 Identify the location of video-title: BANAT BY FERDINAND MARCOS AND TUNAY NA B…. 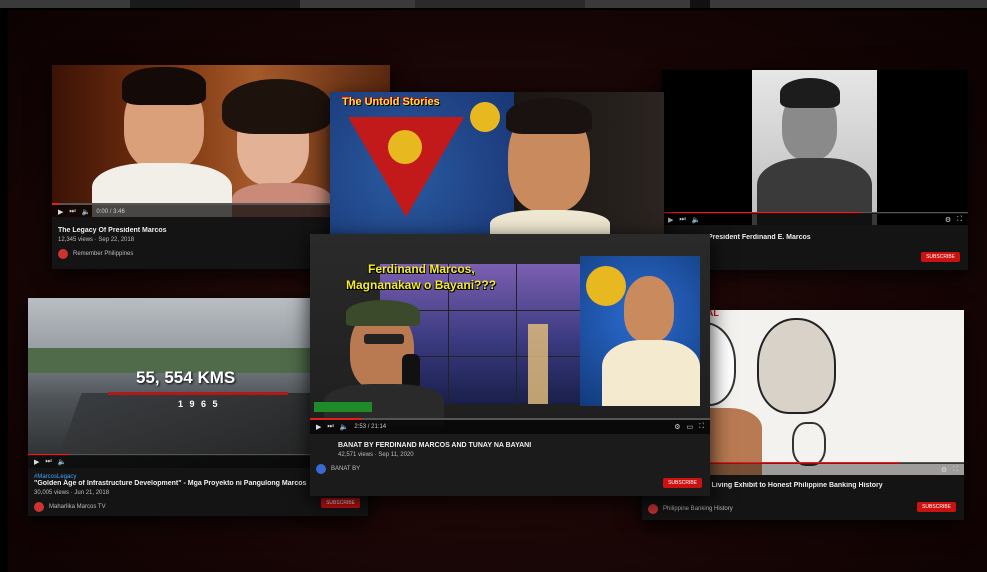
(510, 445).